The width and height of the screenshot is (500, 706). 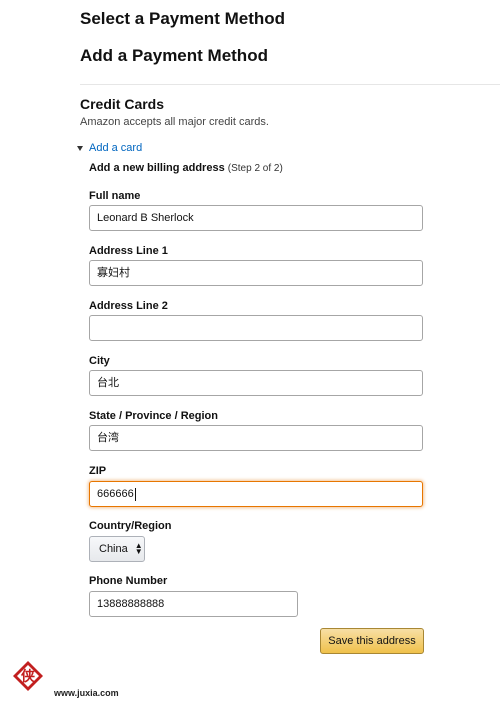 I want to click on city-input: 台北, so click(x=256, y=383).